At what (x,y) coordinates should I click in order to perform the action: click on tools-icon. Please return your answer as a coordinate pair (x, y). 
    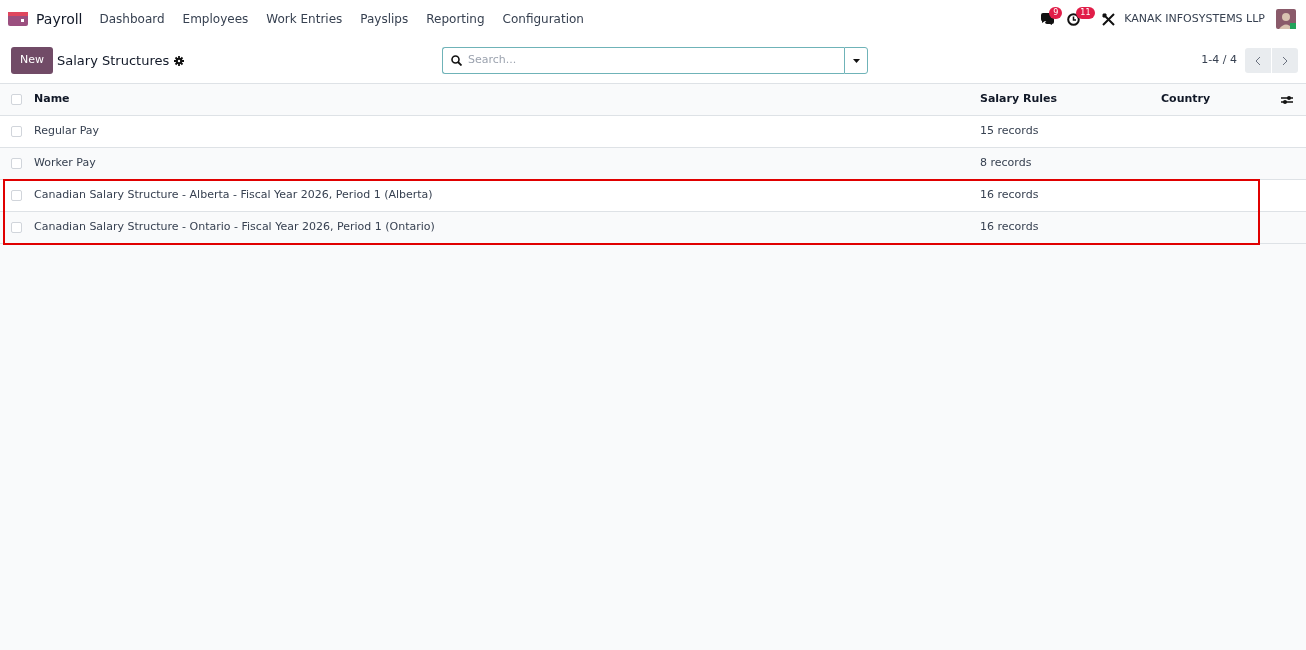
    Looking at the image, I should click on (1109, 19).